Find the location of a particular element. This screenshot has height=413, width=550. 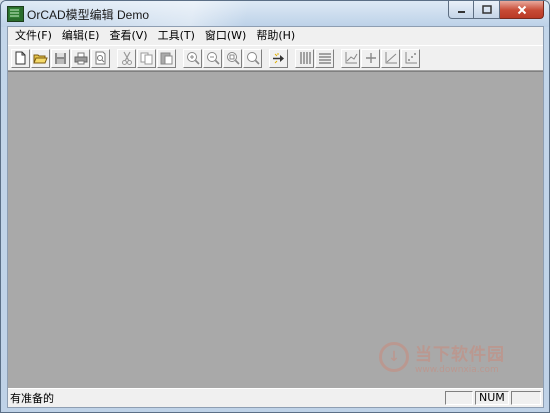

zoom-in-icon is located at coordinates (193, 58).